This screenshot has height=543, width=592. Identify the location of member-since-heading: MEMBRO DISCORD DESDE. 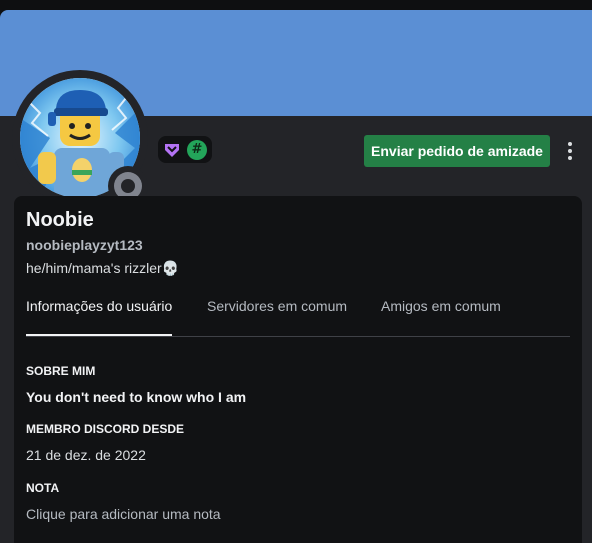
(105, 429).